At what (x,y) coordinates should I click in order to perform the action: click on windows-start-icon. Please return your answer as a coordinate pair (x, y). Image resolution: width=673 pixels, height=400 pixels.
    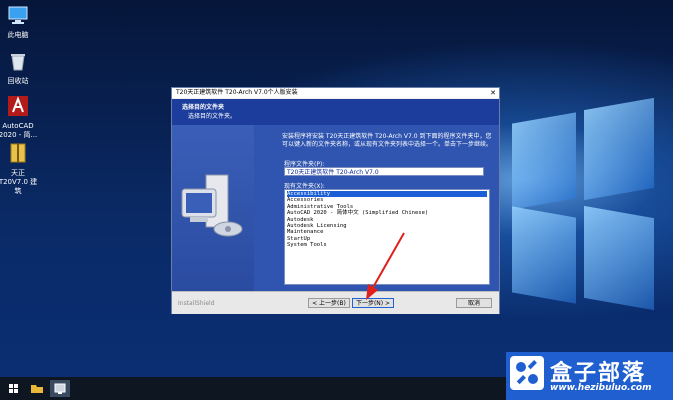
    Looking at the image, I should click on (14, 388).